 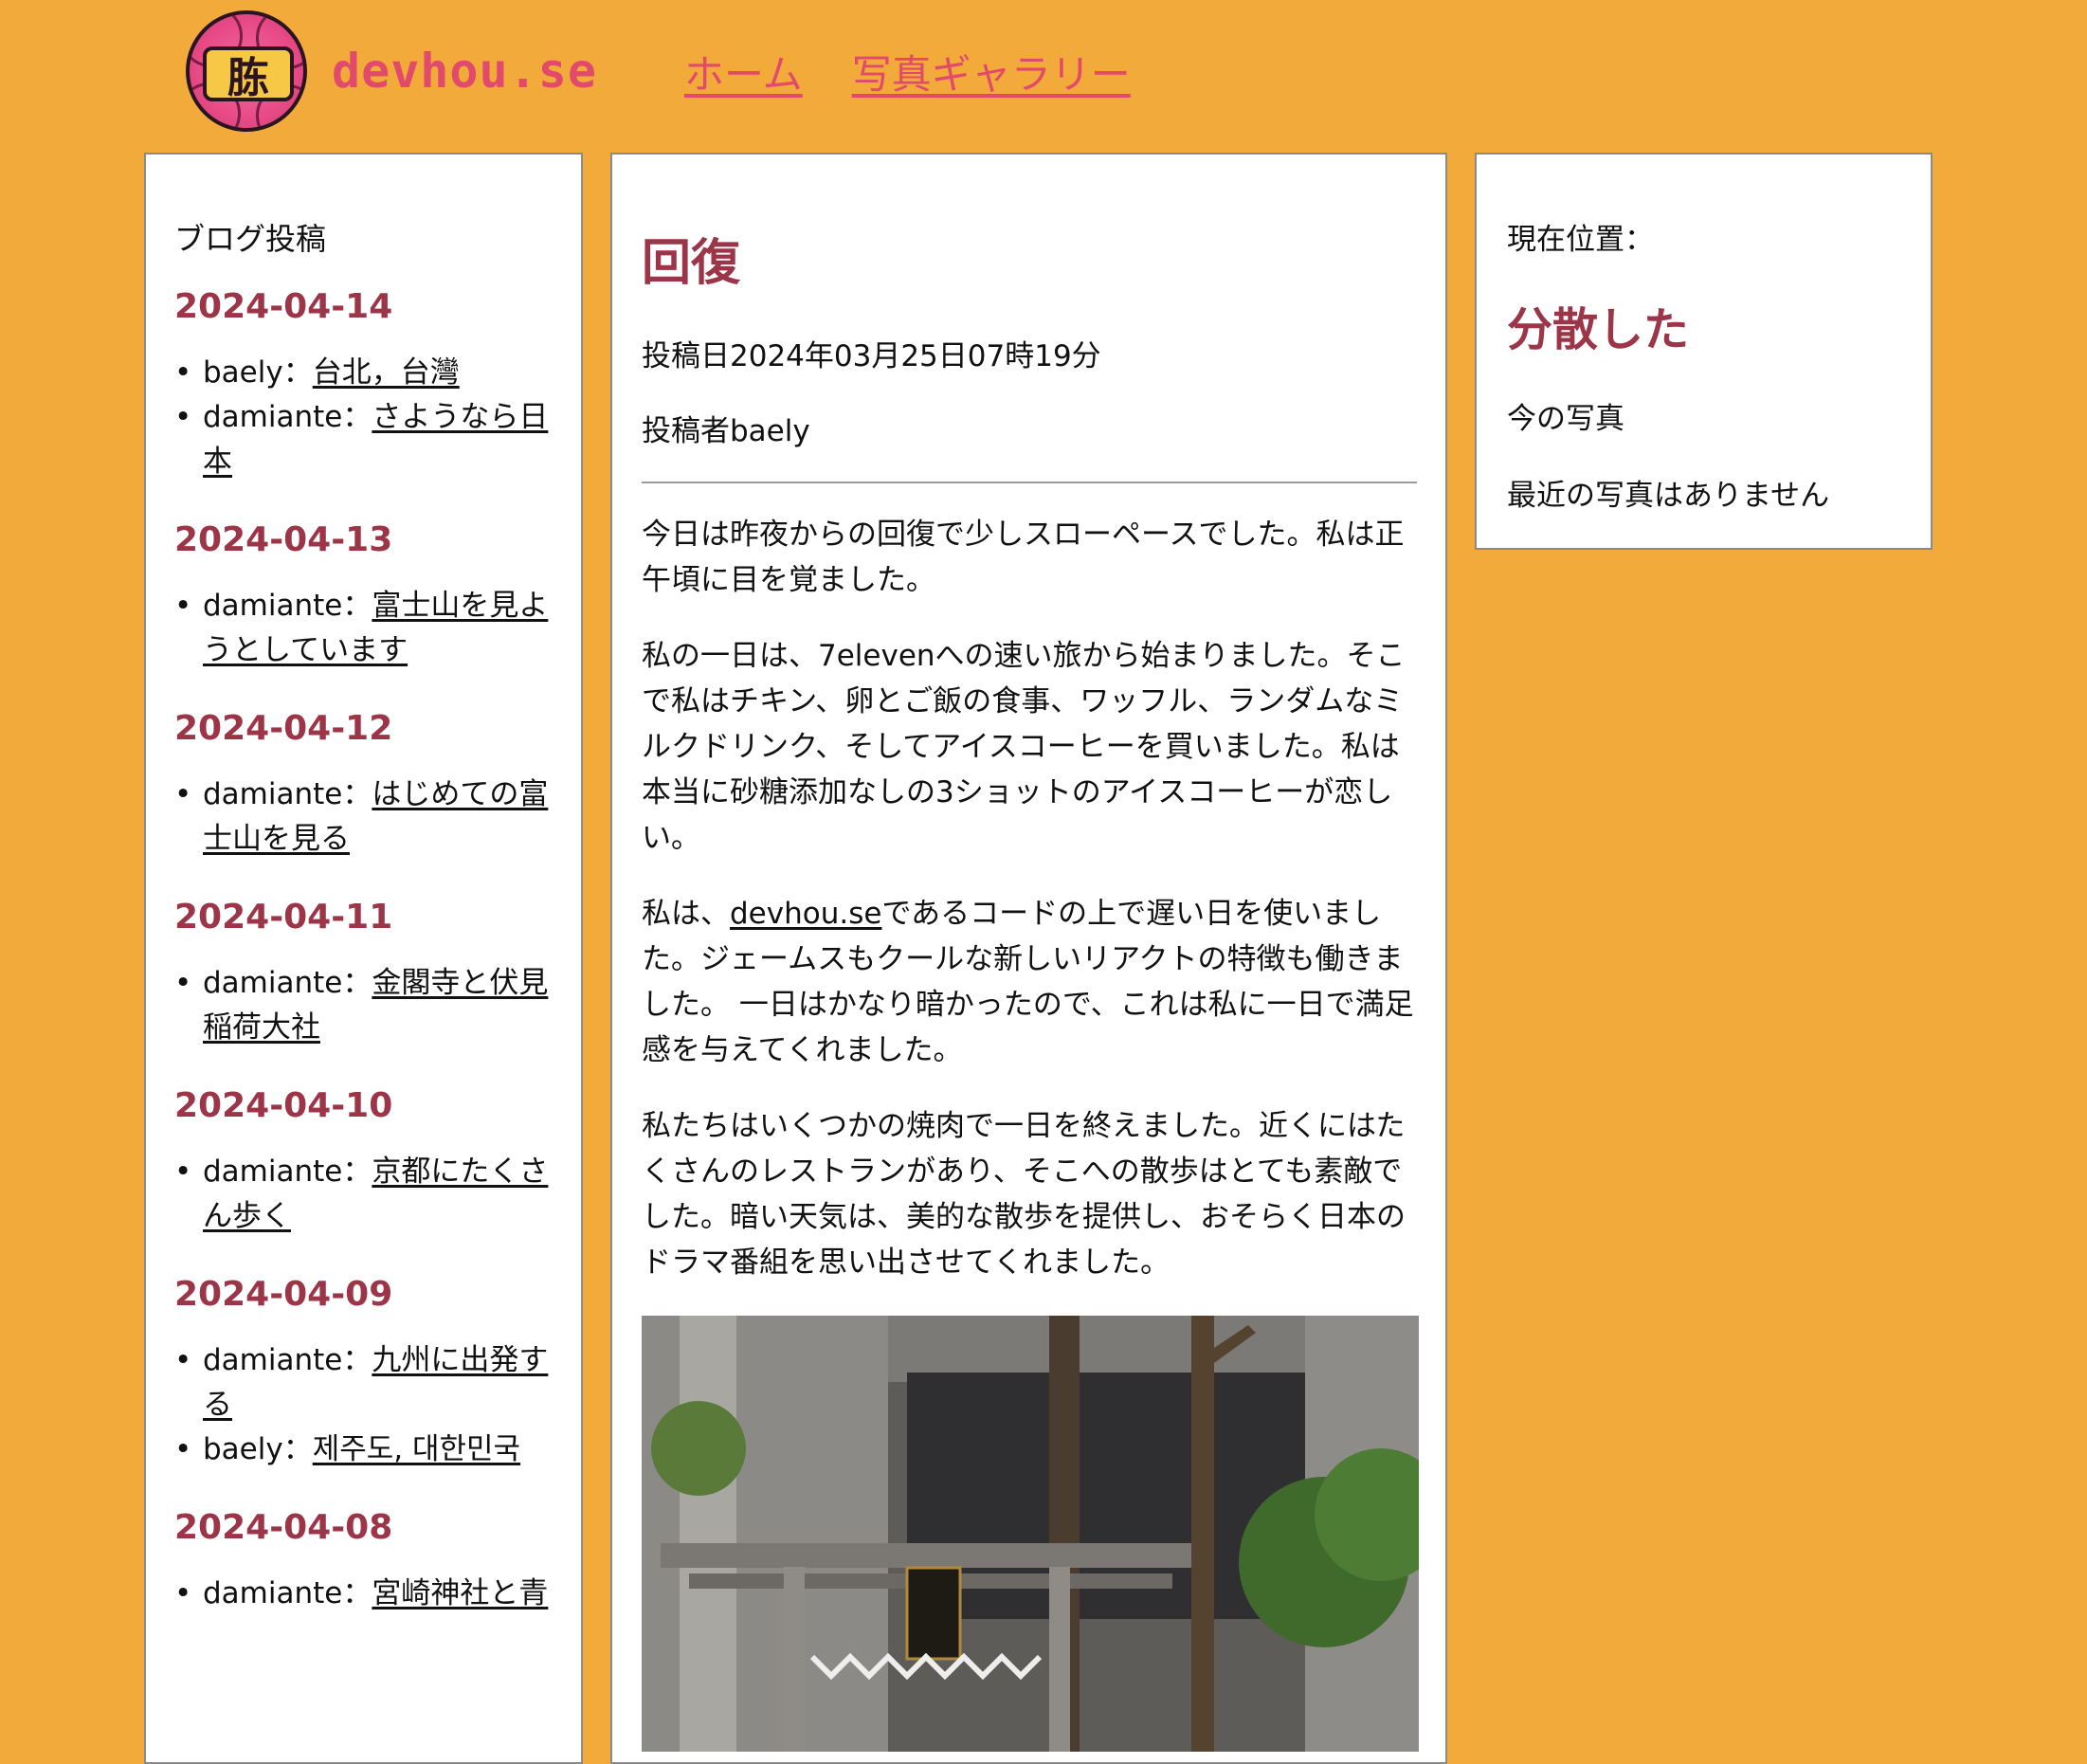 I want to click on post-list: damiante：九州に出発する baely：제주도, 대한민국, so click(x=377, y=1405).